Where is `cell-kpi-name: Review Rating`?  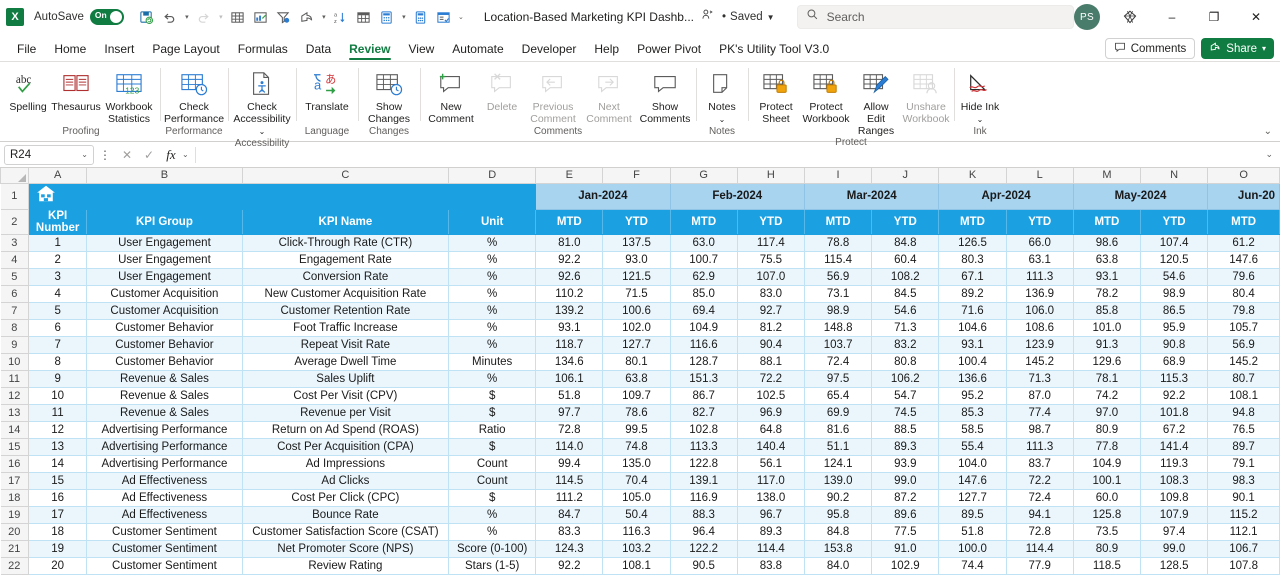 cell-kpi-name: Review Rating is located at coordinates (346, 566).